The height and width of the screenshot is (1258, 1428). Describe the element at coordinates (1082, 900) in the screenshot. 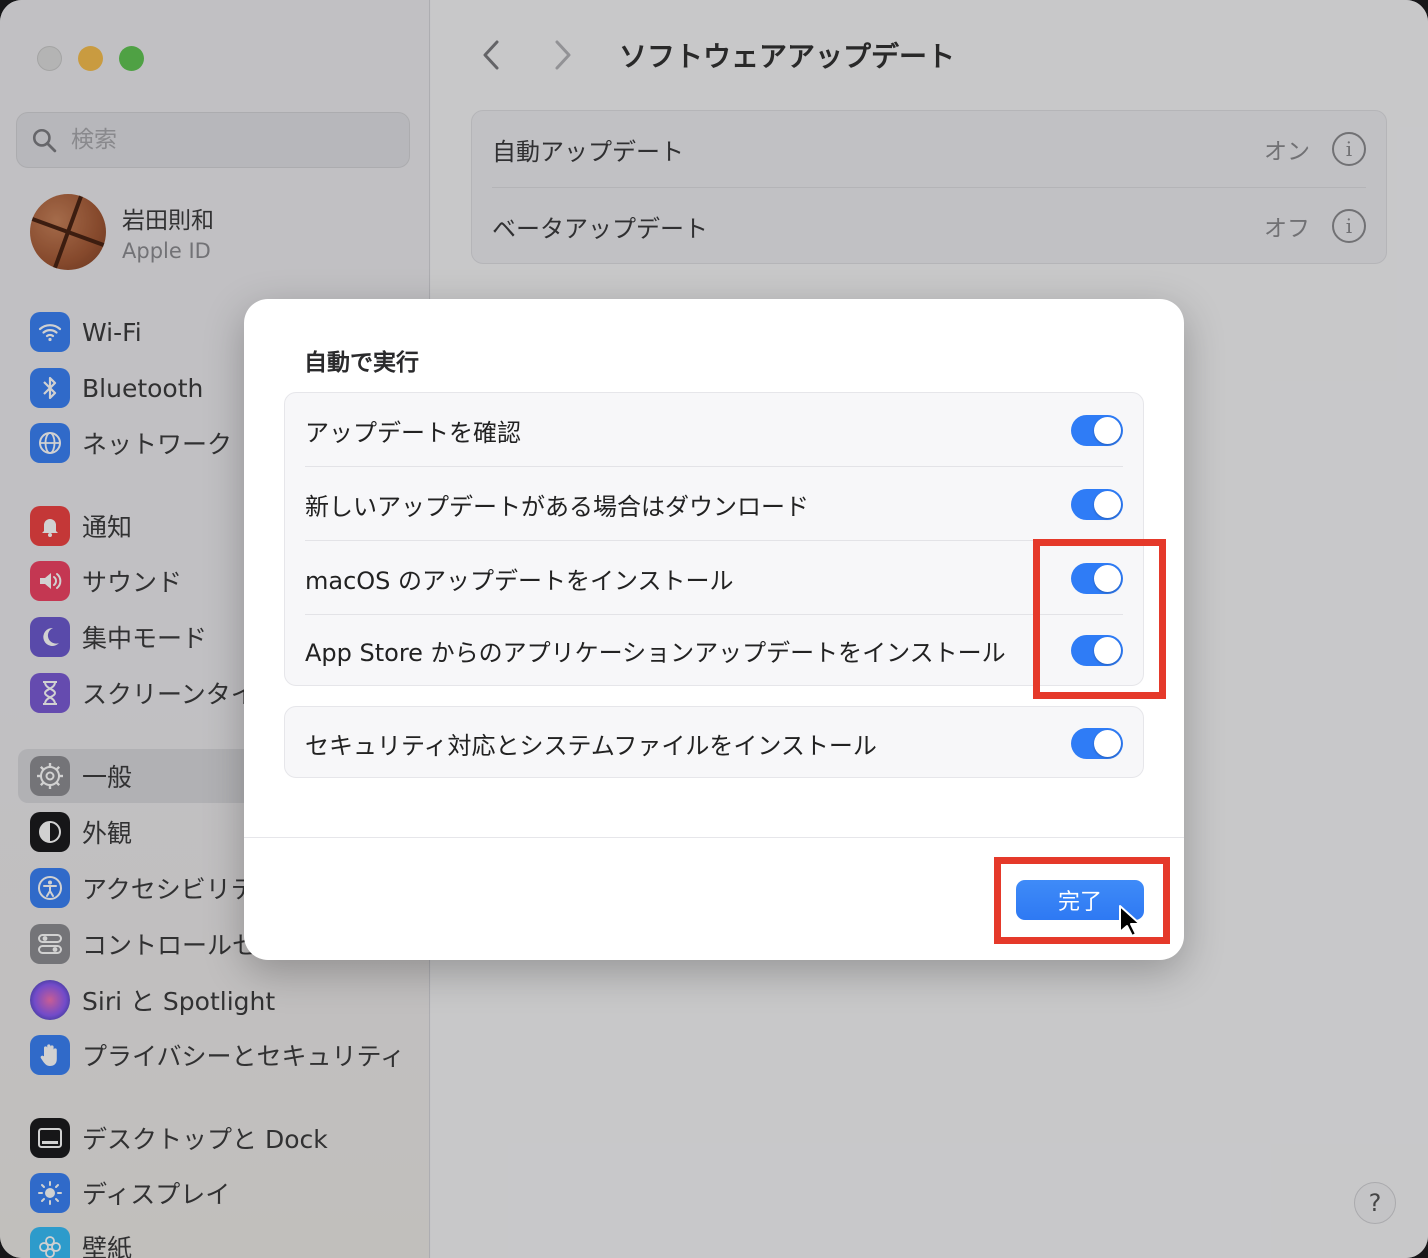

I see `highlight-box-done` at that location.